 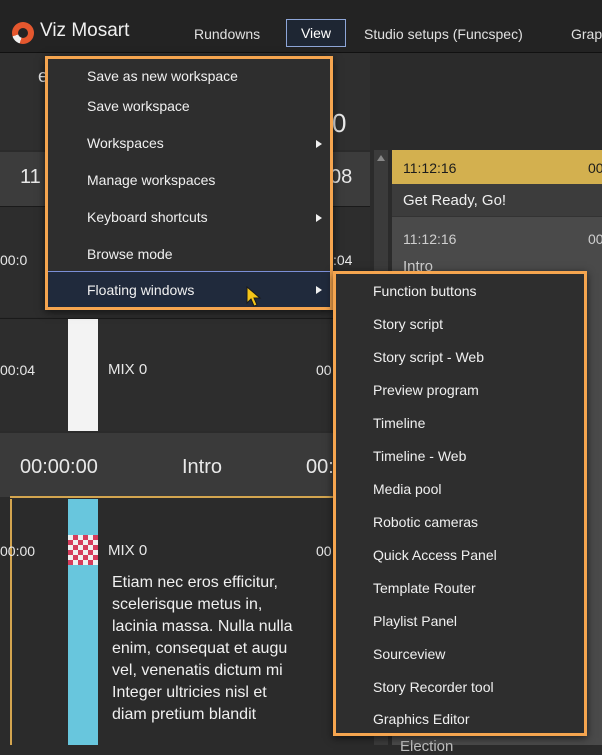 What do you see at coordinates (162, 76) in the screenshot?
I see `menu-item-label: Save as new workspace` at bounding box center [162, 76].